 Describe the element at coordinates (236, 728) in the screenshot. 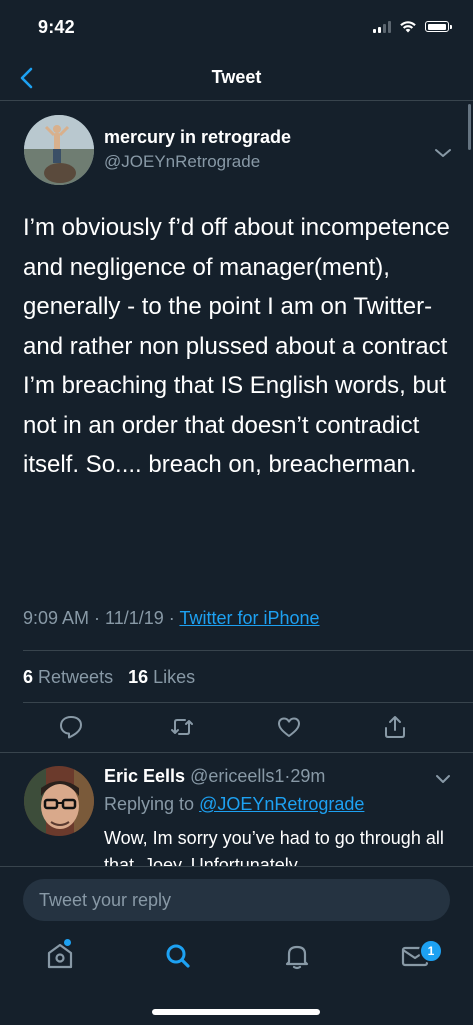

I see `tweet-actions` at that location.